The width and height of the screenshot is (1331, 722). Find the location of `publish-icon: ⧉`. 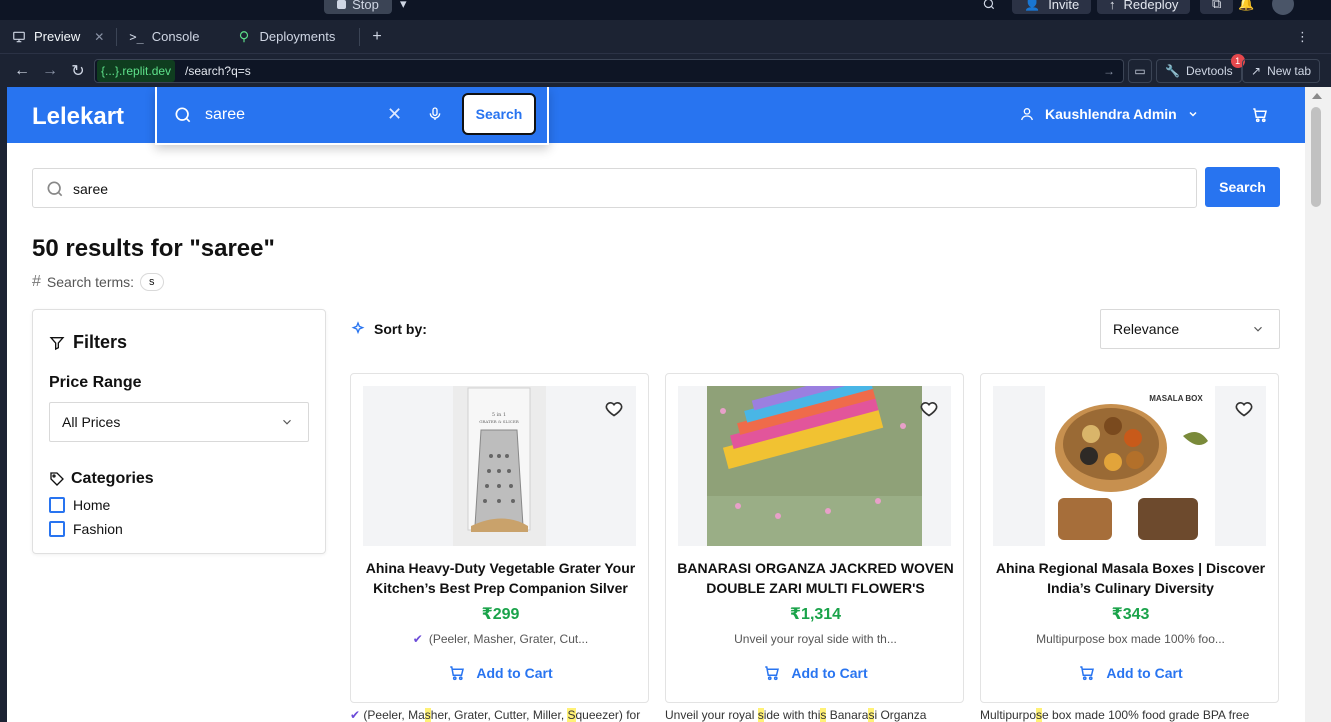

publish-icon: ⧉ is located at coordinates (1217, 7).